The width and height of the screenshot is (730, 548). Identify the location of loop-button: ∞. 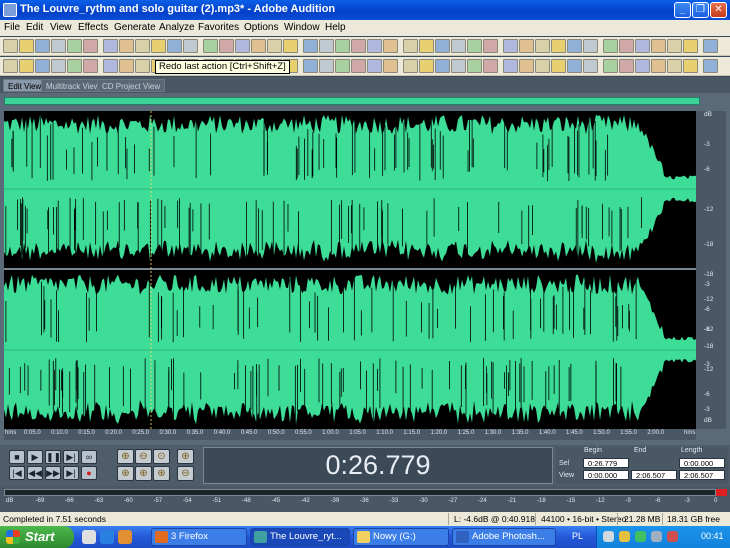
(89, 457).